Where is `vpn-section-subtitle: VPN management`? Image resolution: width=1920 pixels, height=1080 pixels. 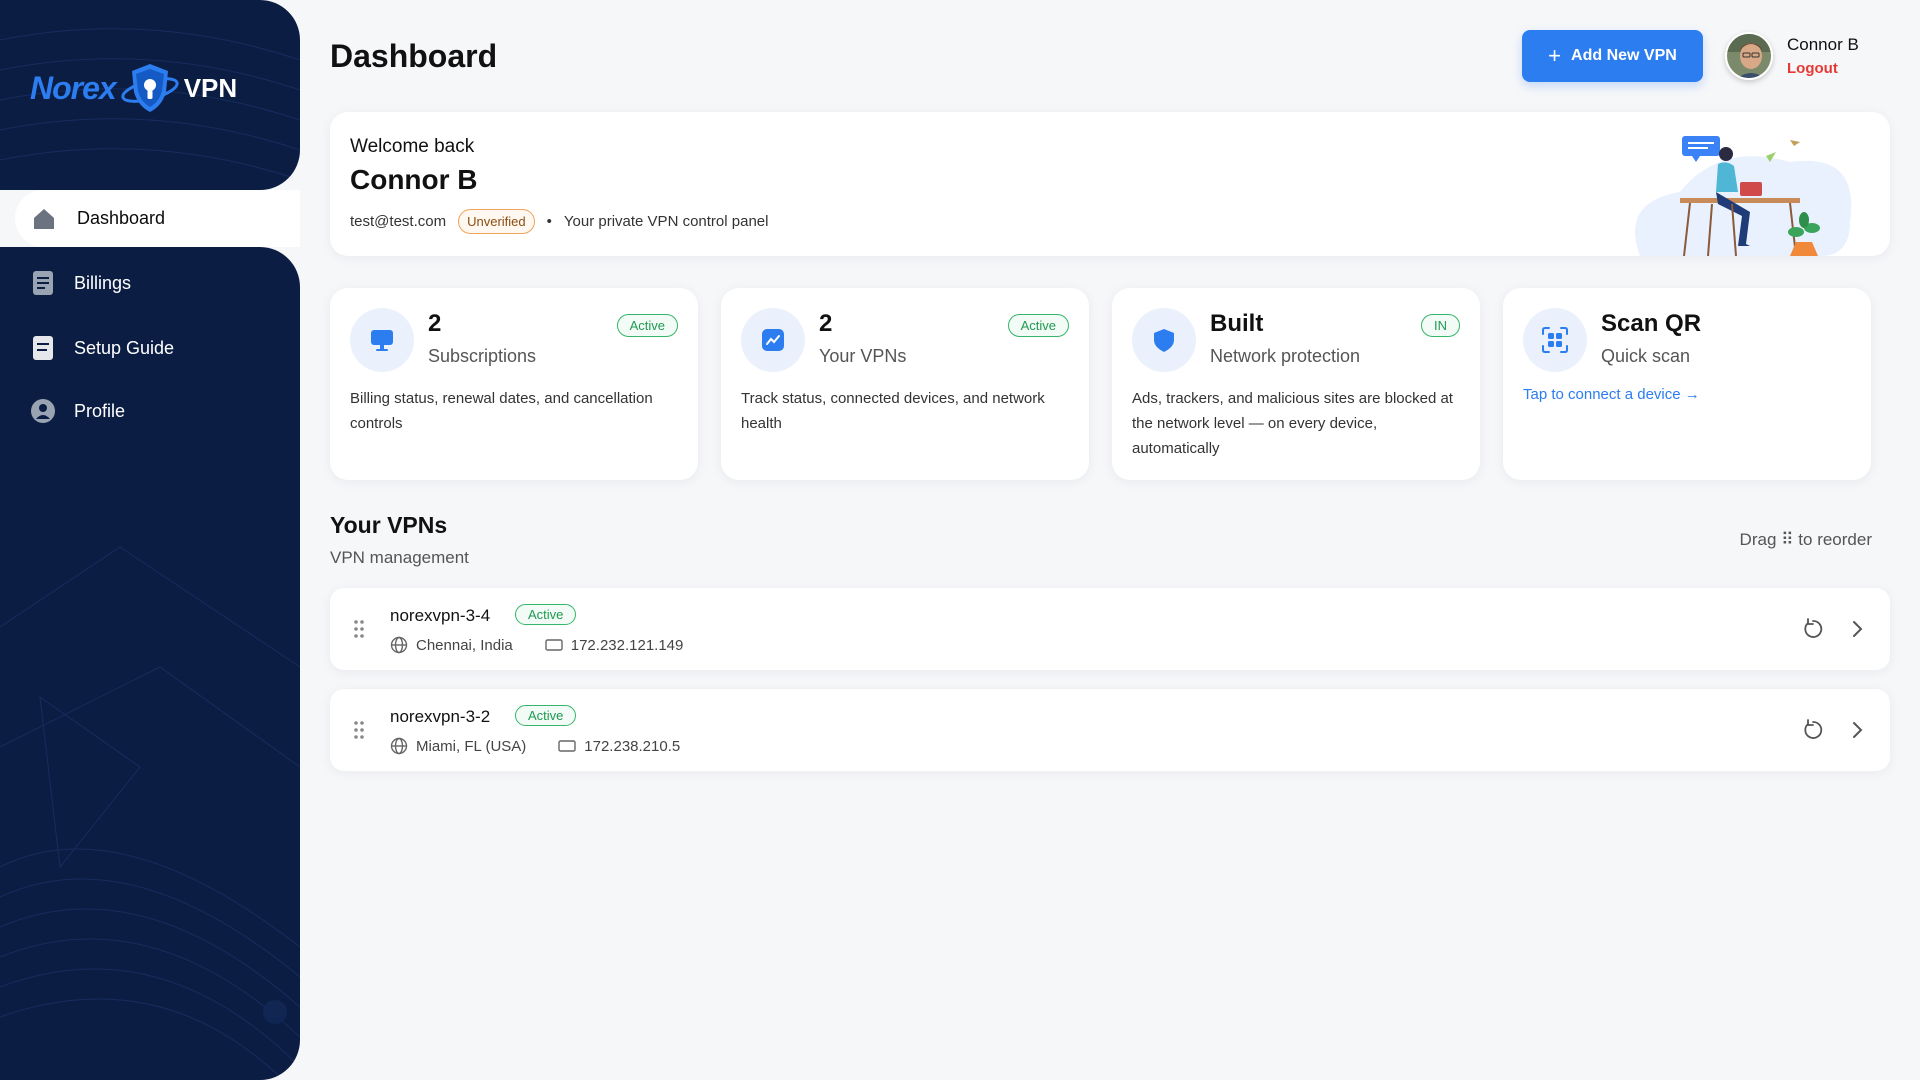 vpn-section-subtitle: VPN management is located at coordinates (399, 557).